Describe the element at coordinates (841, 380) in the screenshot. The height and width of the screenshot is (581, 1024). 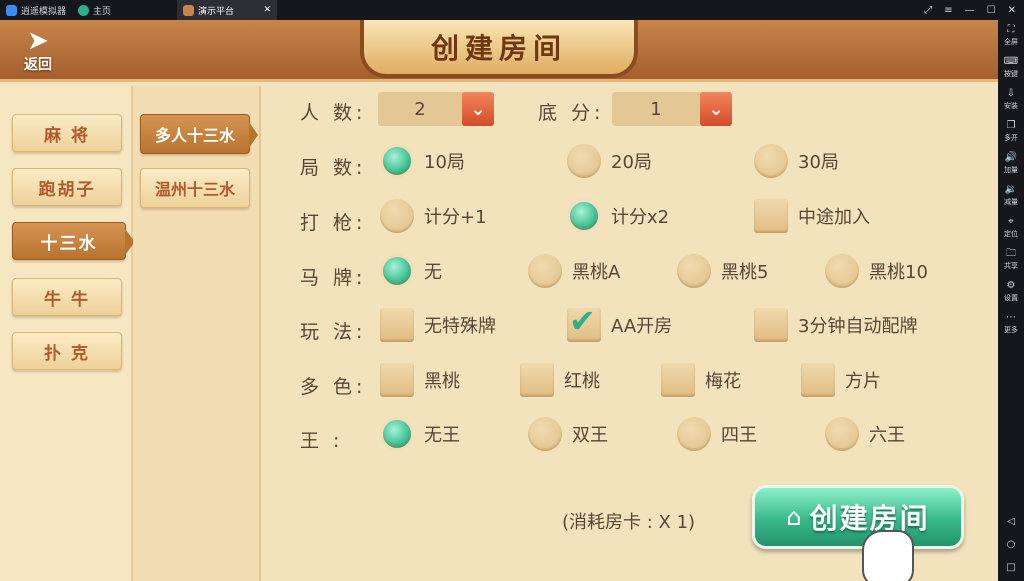
I see `color-option-diamonds: 方片` at that location.